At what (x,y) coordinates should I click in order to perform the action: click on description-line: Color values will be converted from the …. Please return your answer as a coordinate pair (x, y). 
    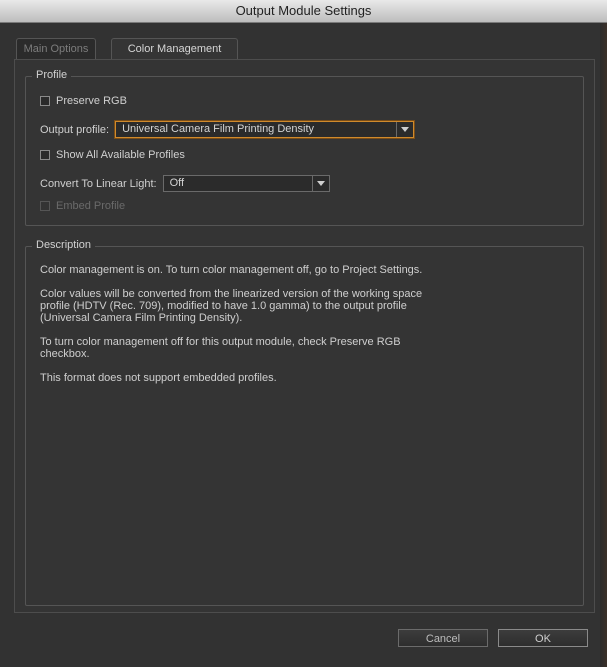
    Looking at the image, I should click on (231, 294).